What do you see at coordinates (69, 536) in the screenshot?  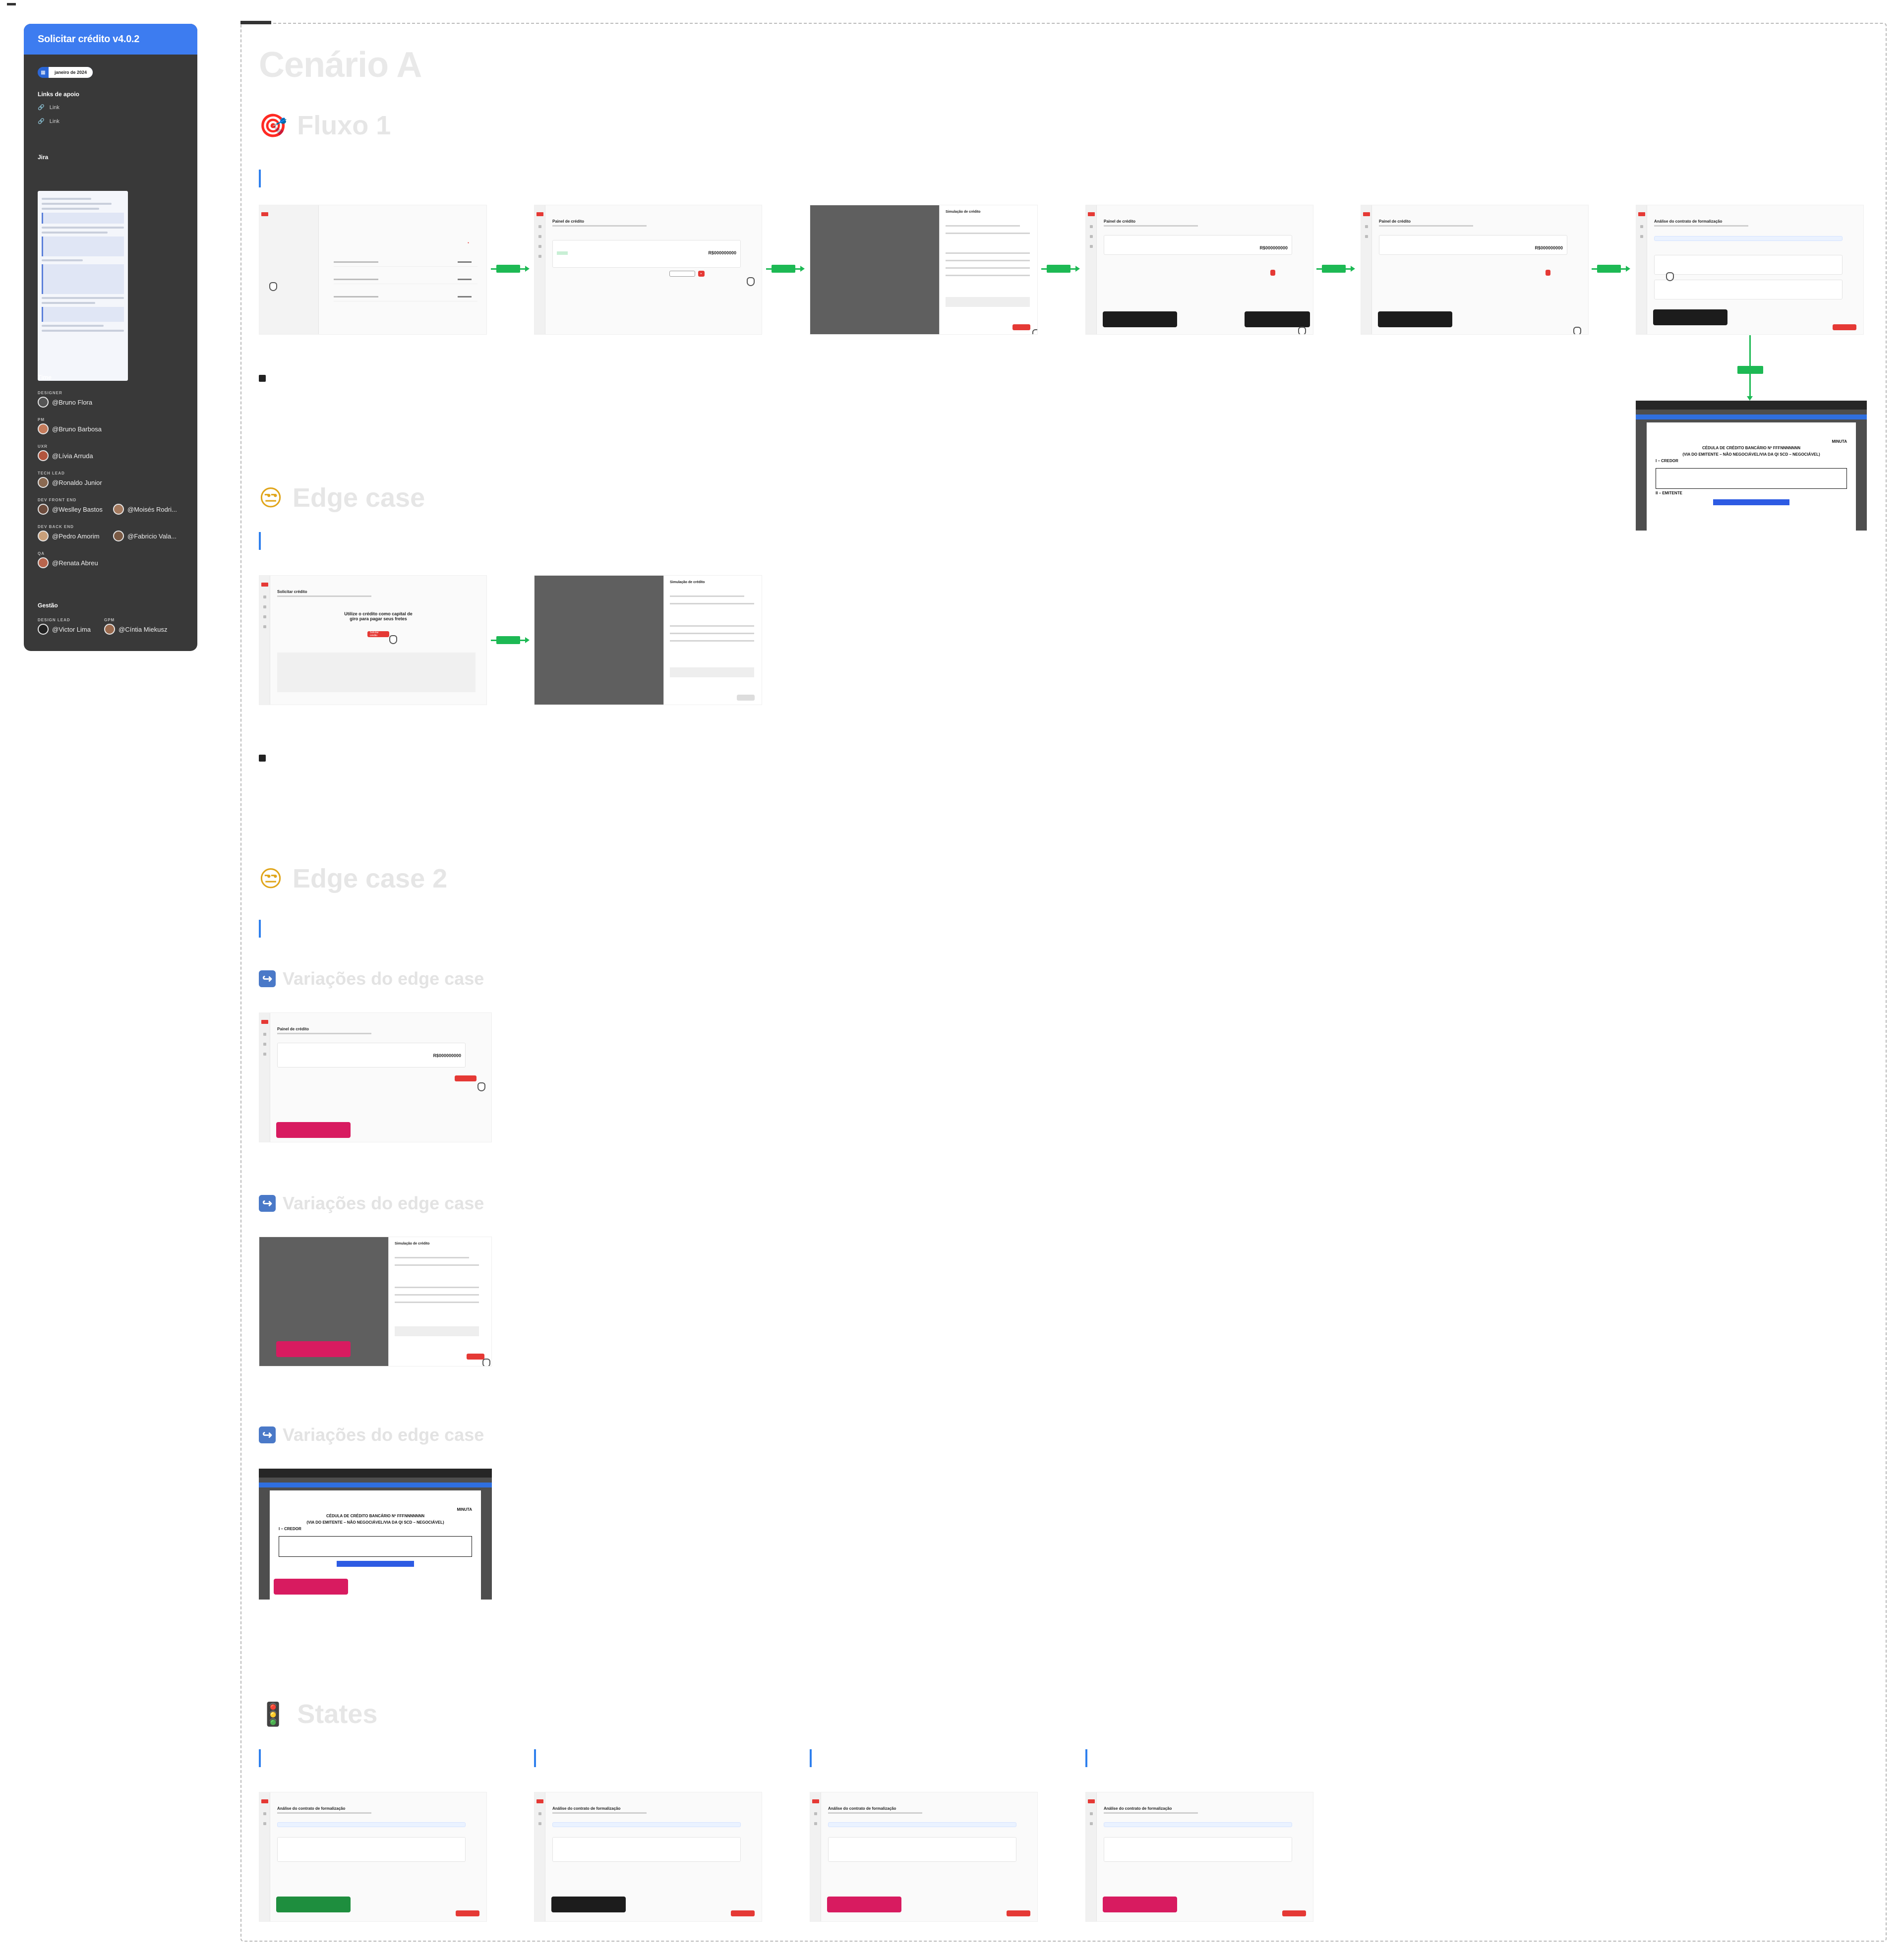 I see `team-member: @Pedro Amorim` at bounding box center [69, 536].